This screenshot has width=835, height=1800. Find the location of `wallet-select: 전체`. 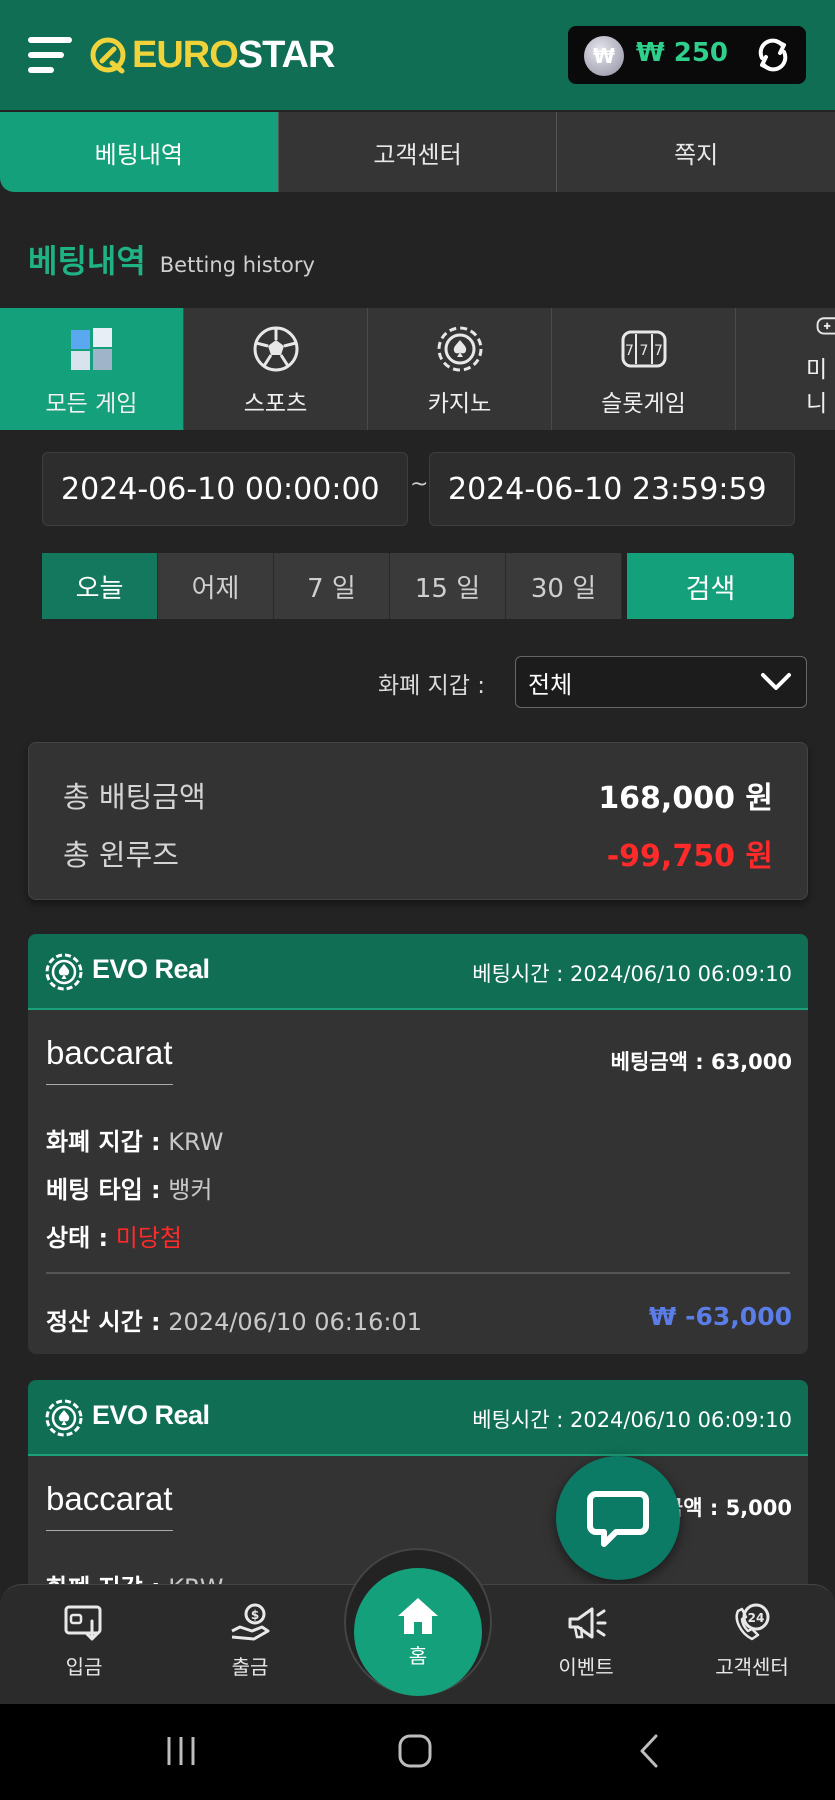

wallet-select: 전체 is located at coordinates (661, 682).